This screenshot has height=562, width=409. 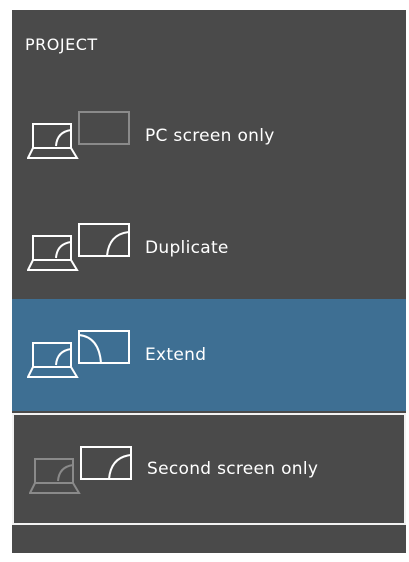 I want to click on duplicate-icon, so click(x=78, y=247).